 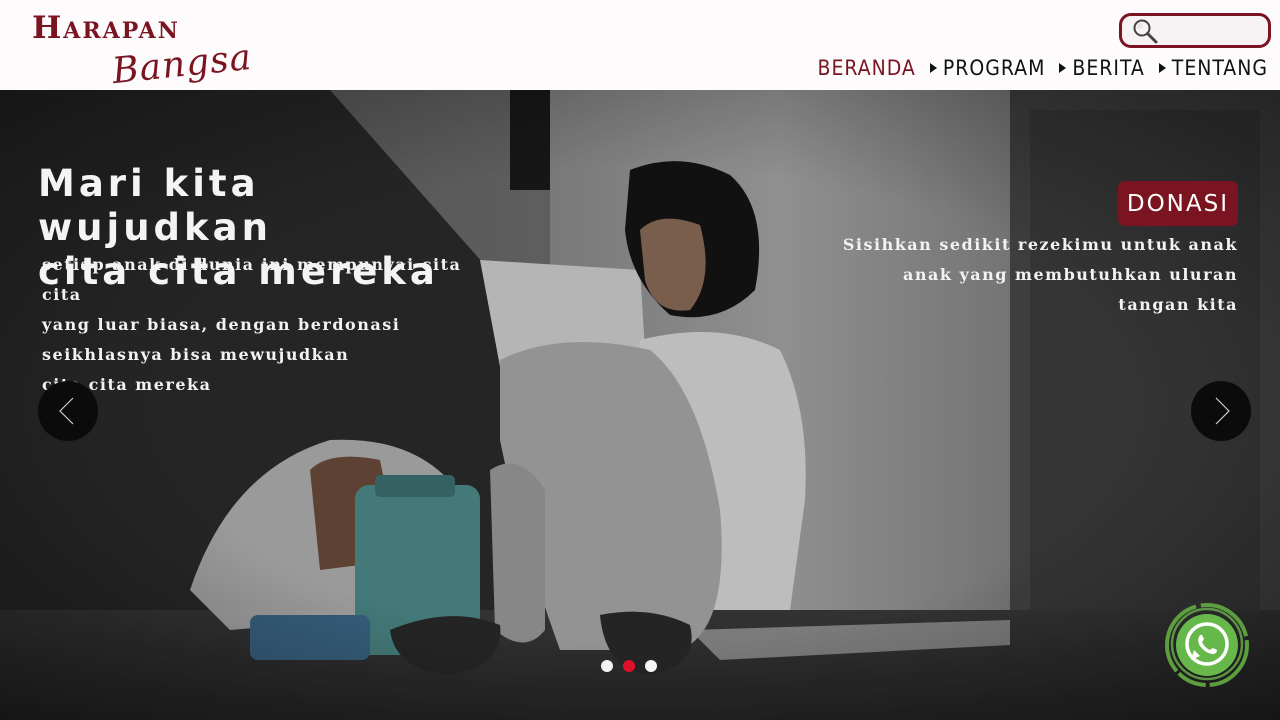 What do you see at coordinates (1145, 31) in the screenshot?
I see `search-icon` at bounding box center [1145, 31].